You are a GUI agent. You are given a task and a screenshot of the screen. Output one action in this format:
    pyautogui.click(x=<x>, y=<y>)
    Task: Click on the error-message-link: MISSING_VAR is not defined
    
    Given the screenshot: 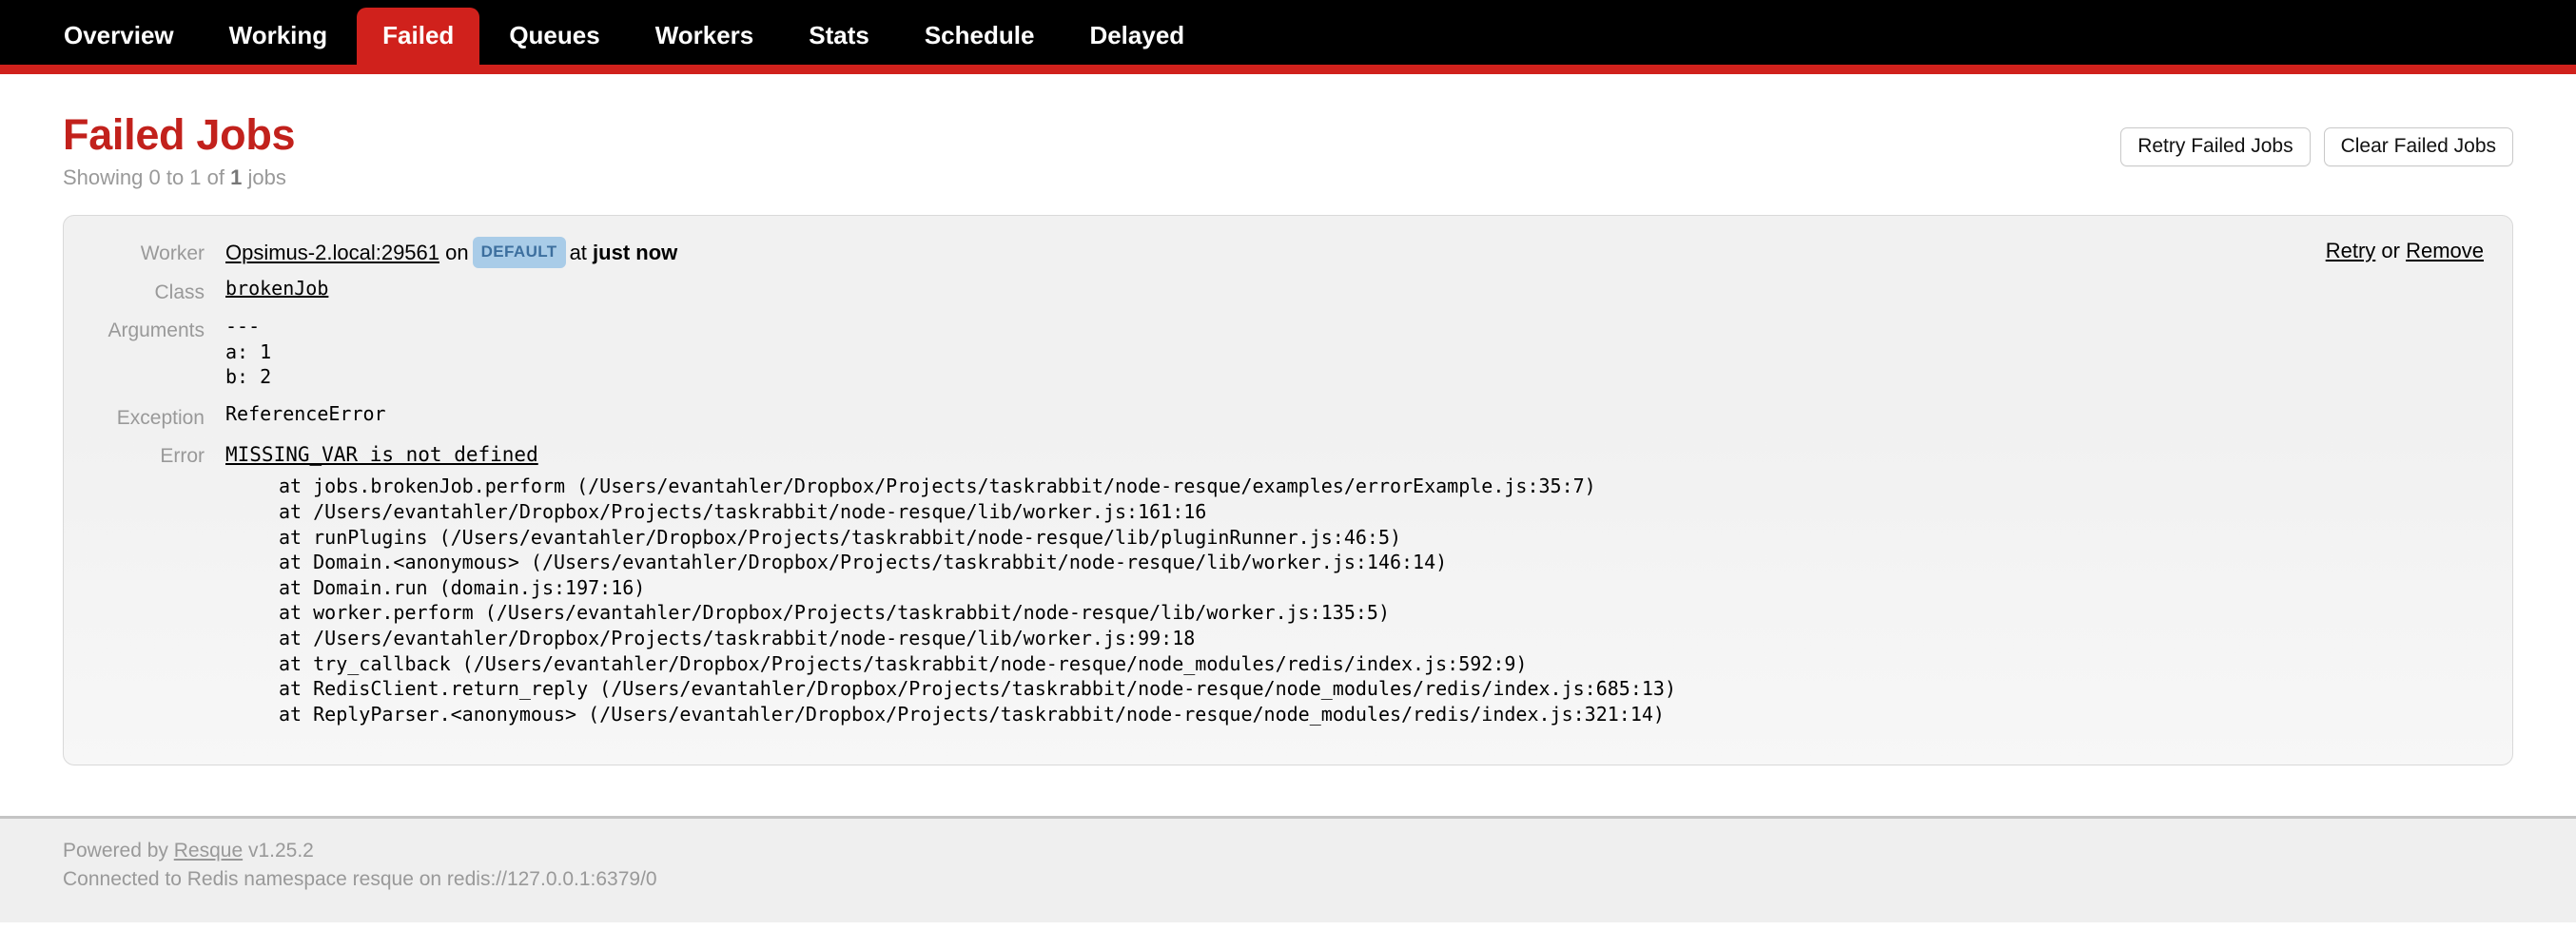 What is the action you would take?
    pyautogui.click(x=382, y=454)
    